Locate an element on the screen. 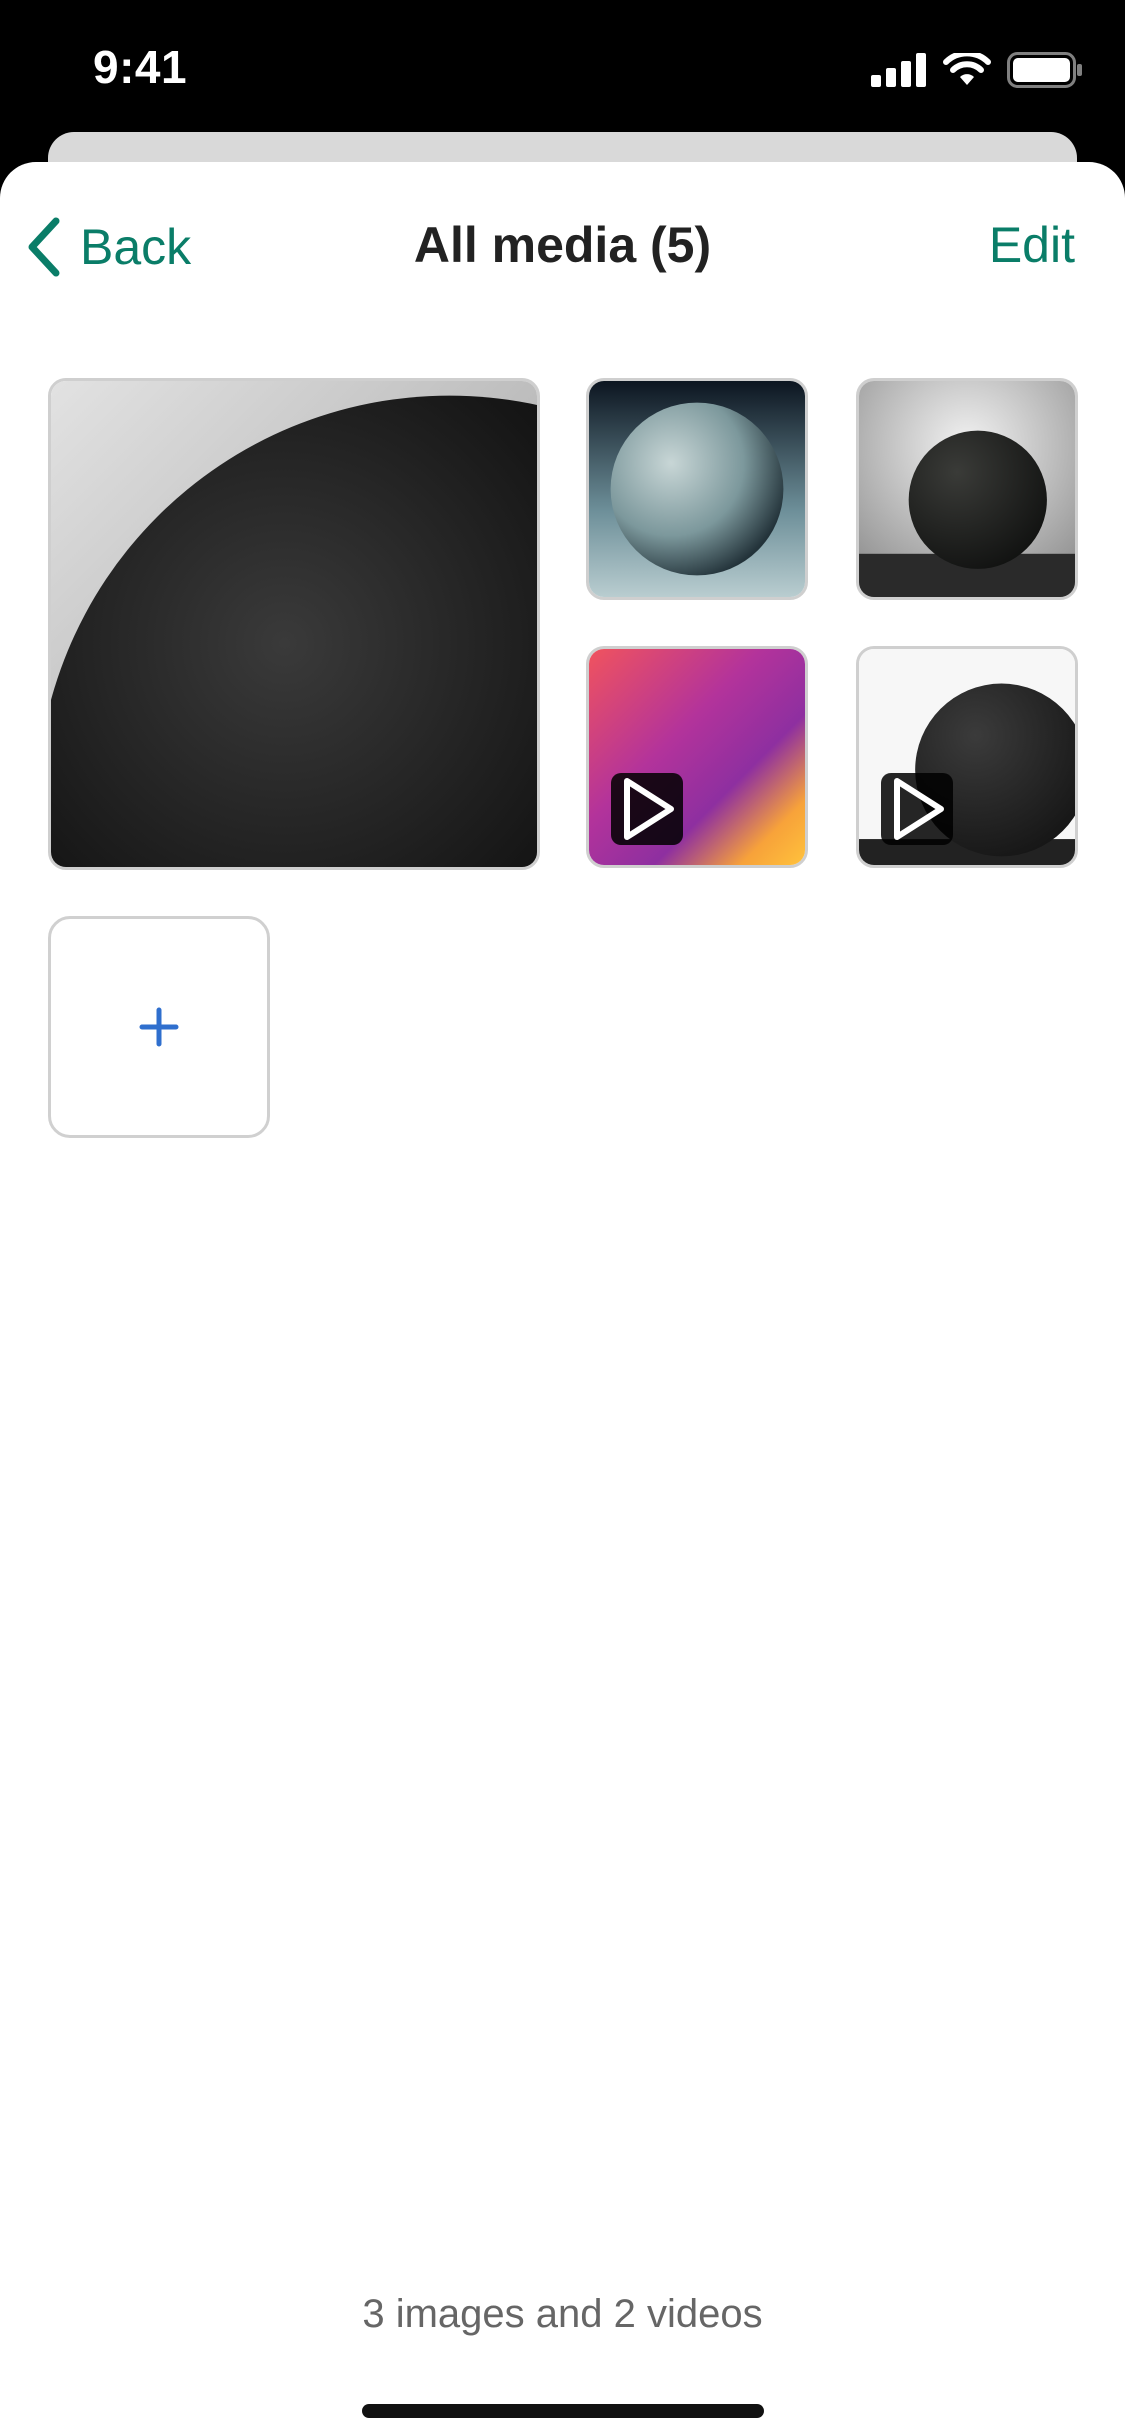 Image resolution: width=1125 pixels, height=2436 pixels. wifi-icon is located at coordinates (967, 69).